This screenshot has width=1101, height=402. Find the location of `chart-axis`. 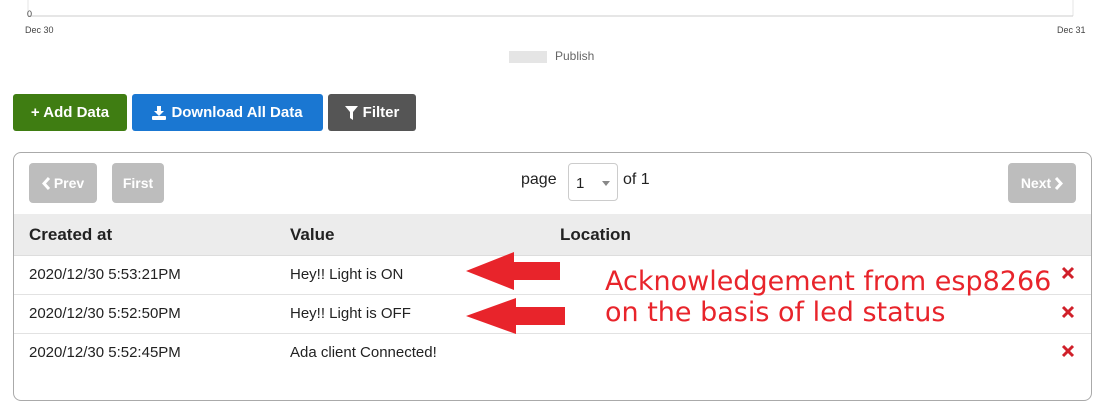

chart-axis is located at coordinates (550, 8).